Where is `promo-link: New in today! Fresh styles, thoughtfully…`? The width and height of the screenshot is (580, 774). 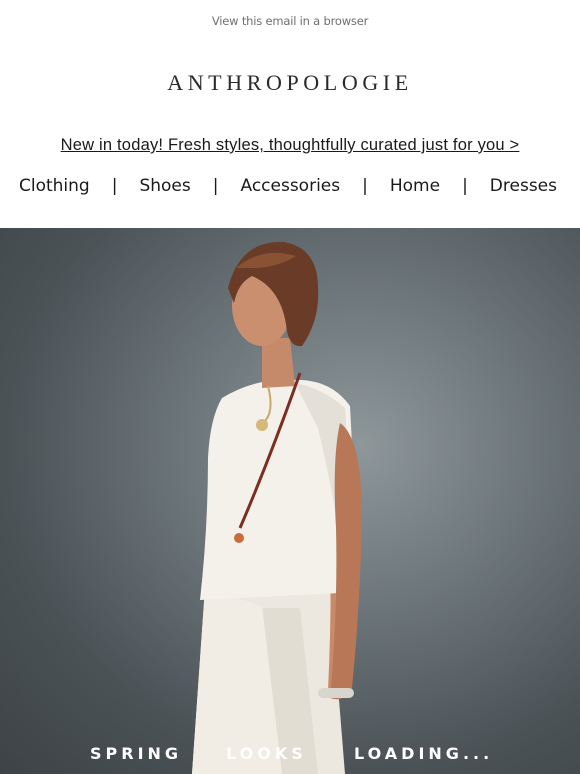
promo-link: New in today! Fresh styles, thoughtfully… is located at coordinates (290, 145).